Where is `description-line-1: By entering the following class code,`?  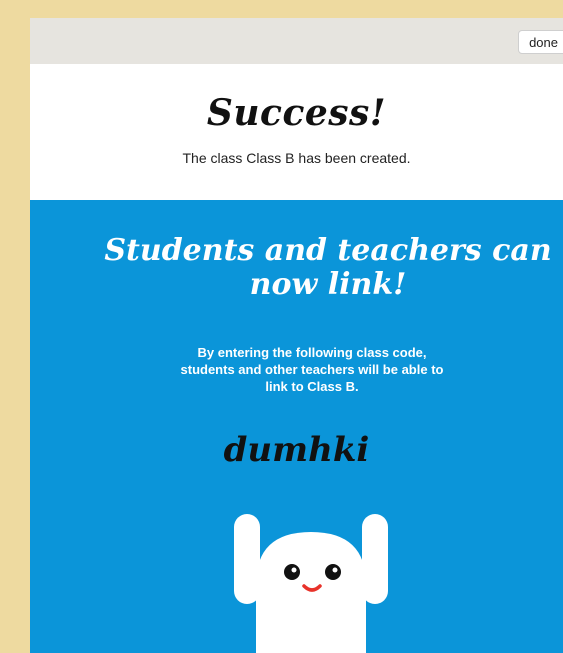 description-line-1: By entering the following class code, is located at coordinates (312, 352).